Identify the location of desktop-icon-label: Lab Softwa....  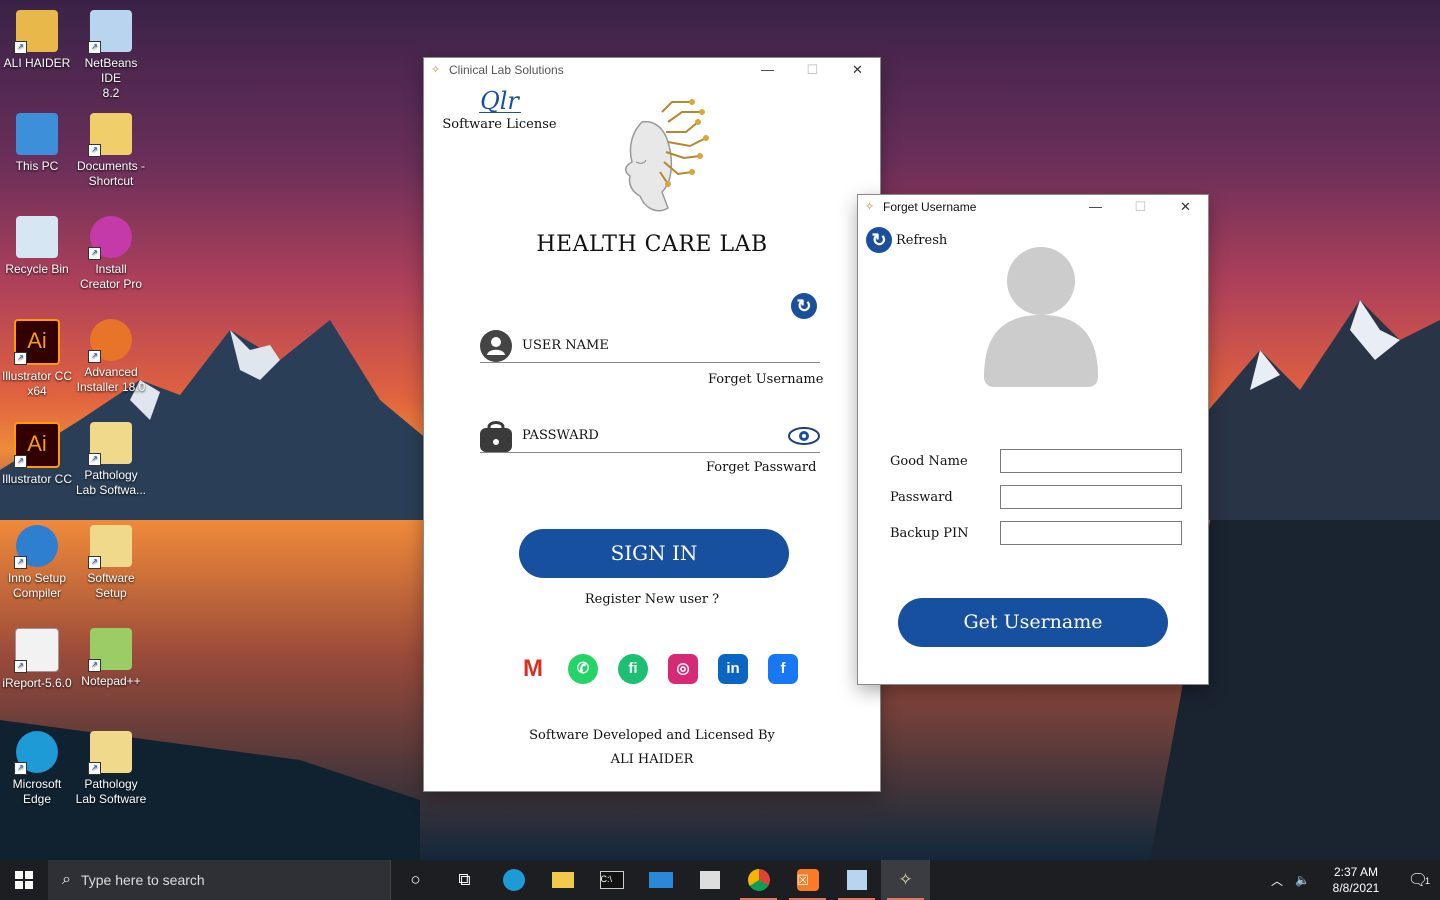
(111, 490).